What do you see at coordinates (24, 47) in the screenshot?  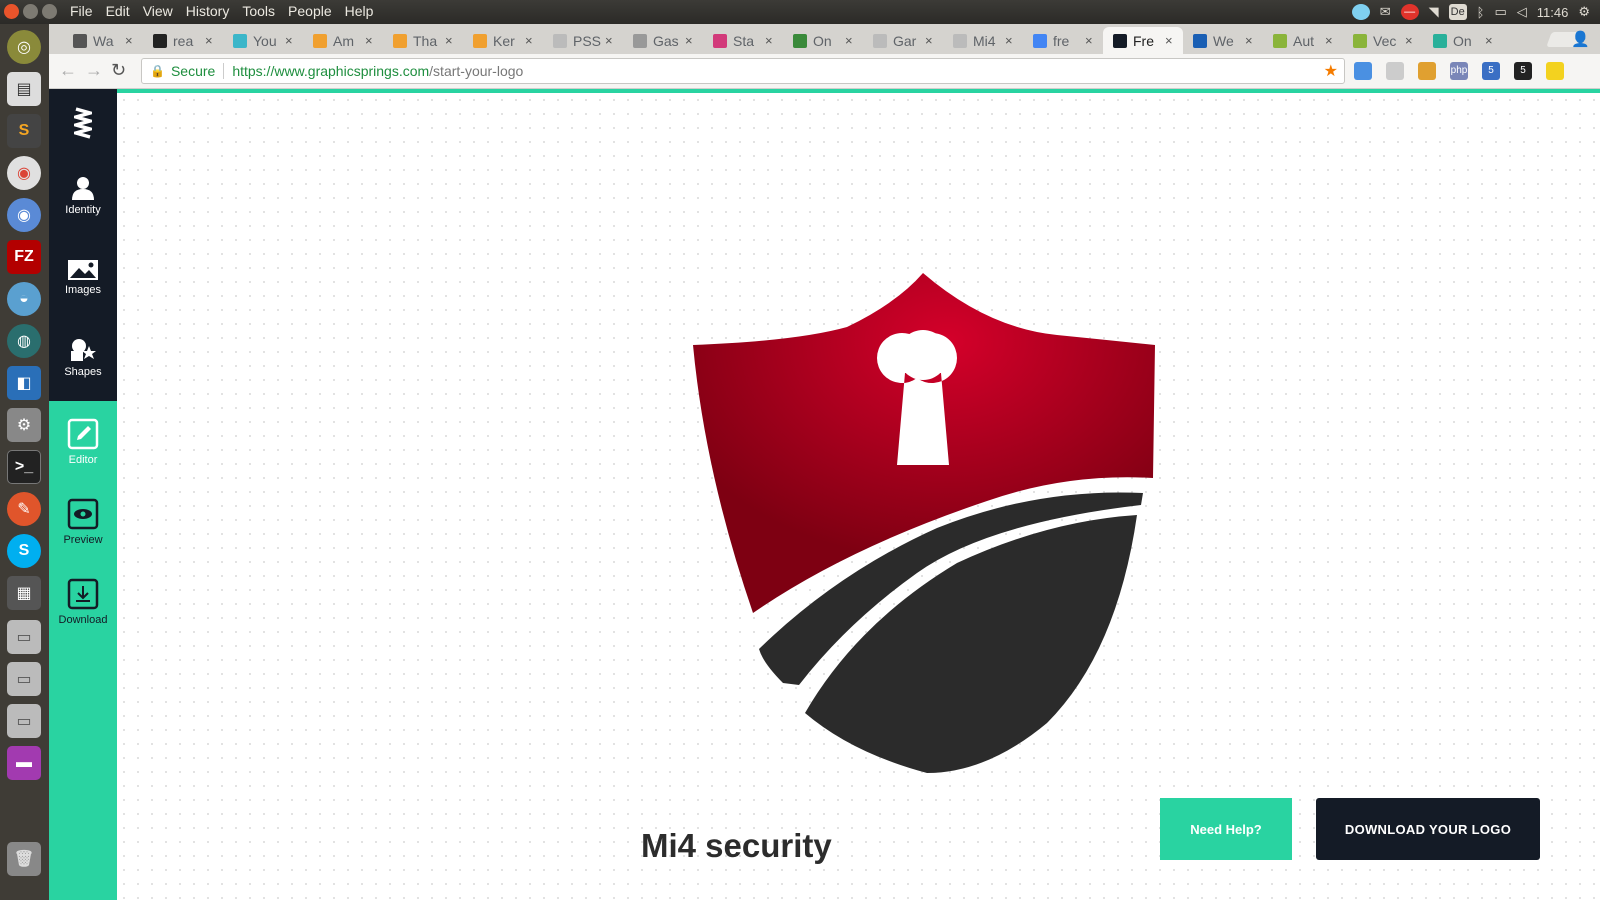 I see `ubuntu-dash-icon: ◎` at bounding box center [24, 47].